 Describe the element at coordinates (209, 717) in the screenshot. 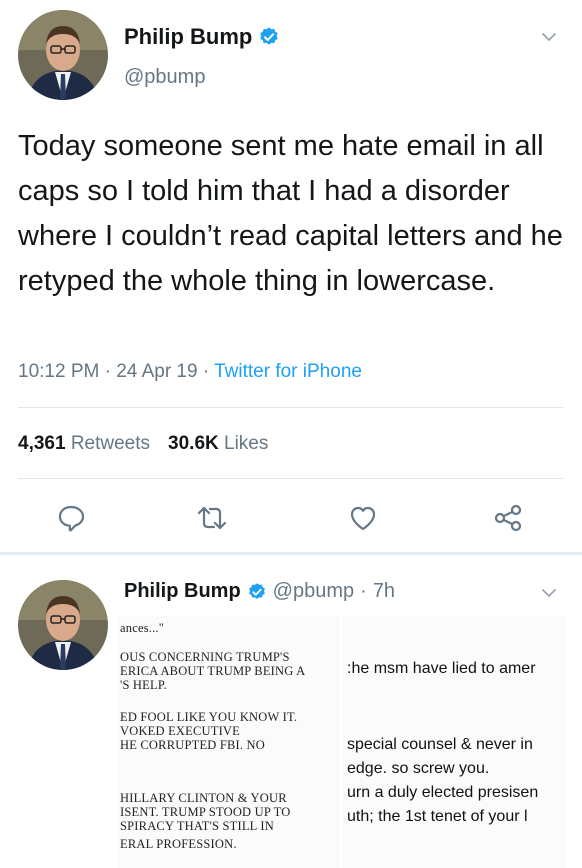

I see `image-text-line: ED FOOL LIKE YOU KNOW IT.` at that location.